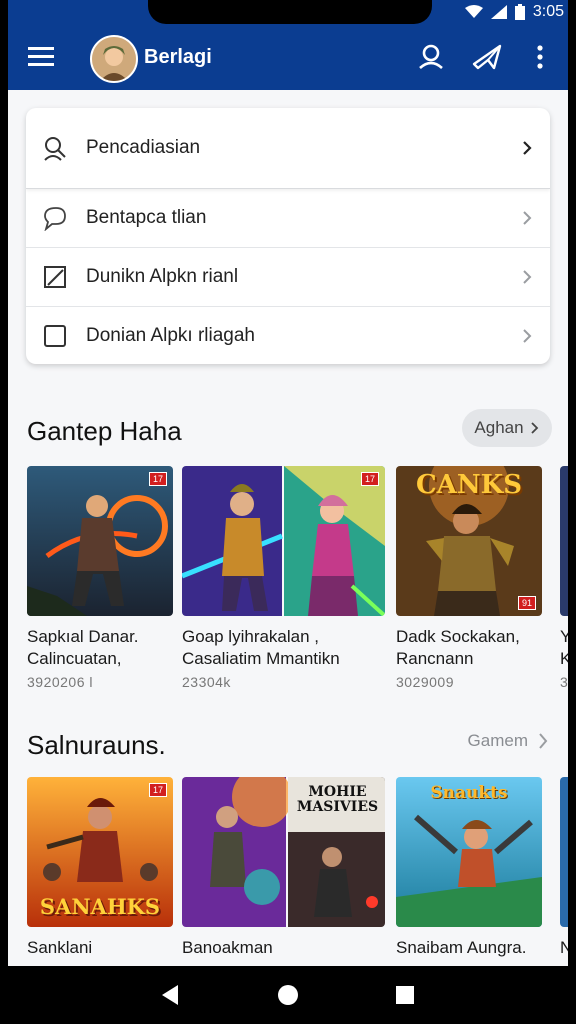 This screenshot has height=1024, width=576. I want to click on menu-item-label: Dunikn Alpkn rianl, so click(162, 276).